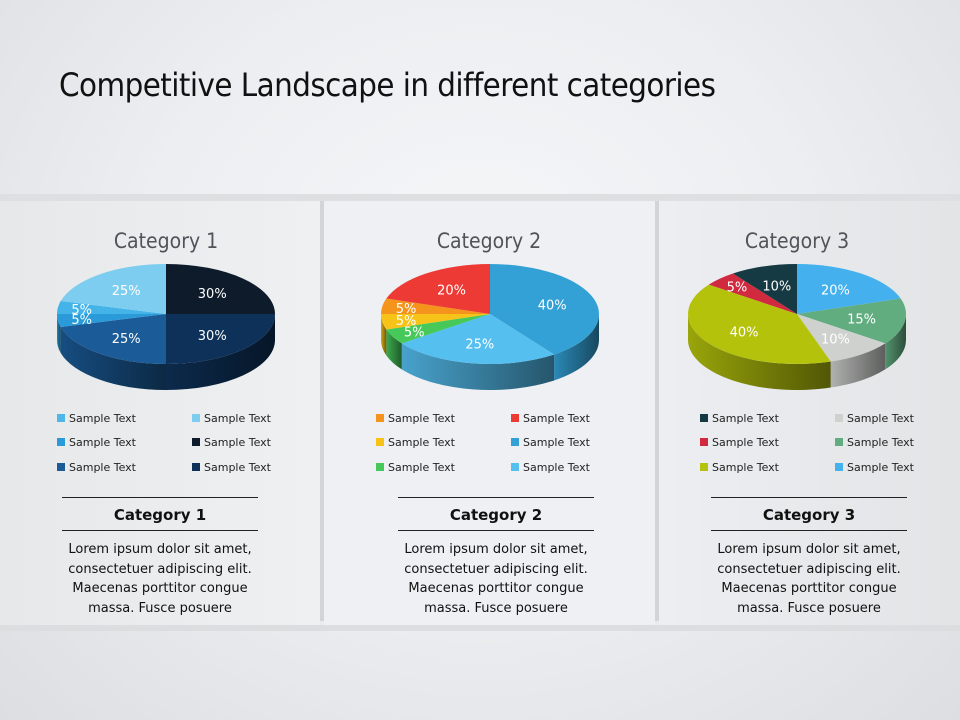 The width and height of the screenshot is (960, 720). What do you see at coordinates (490, 327) in the screenshot?
I see `pie-chart-category-2: 40%25%5%5%5%20%` at bounding box center [490, 327].